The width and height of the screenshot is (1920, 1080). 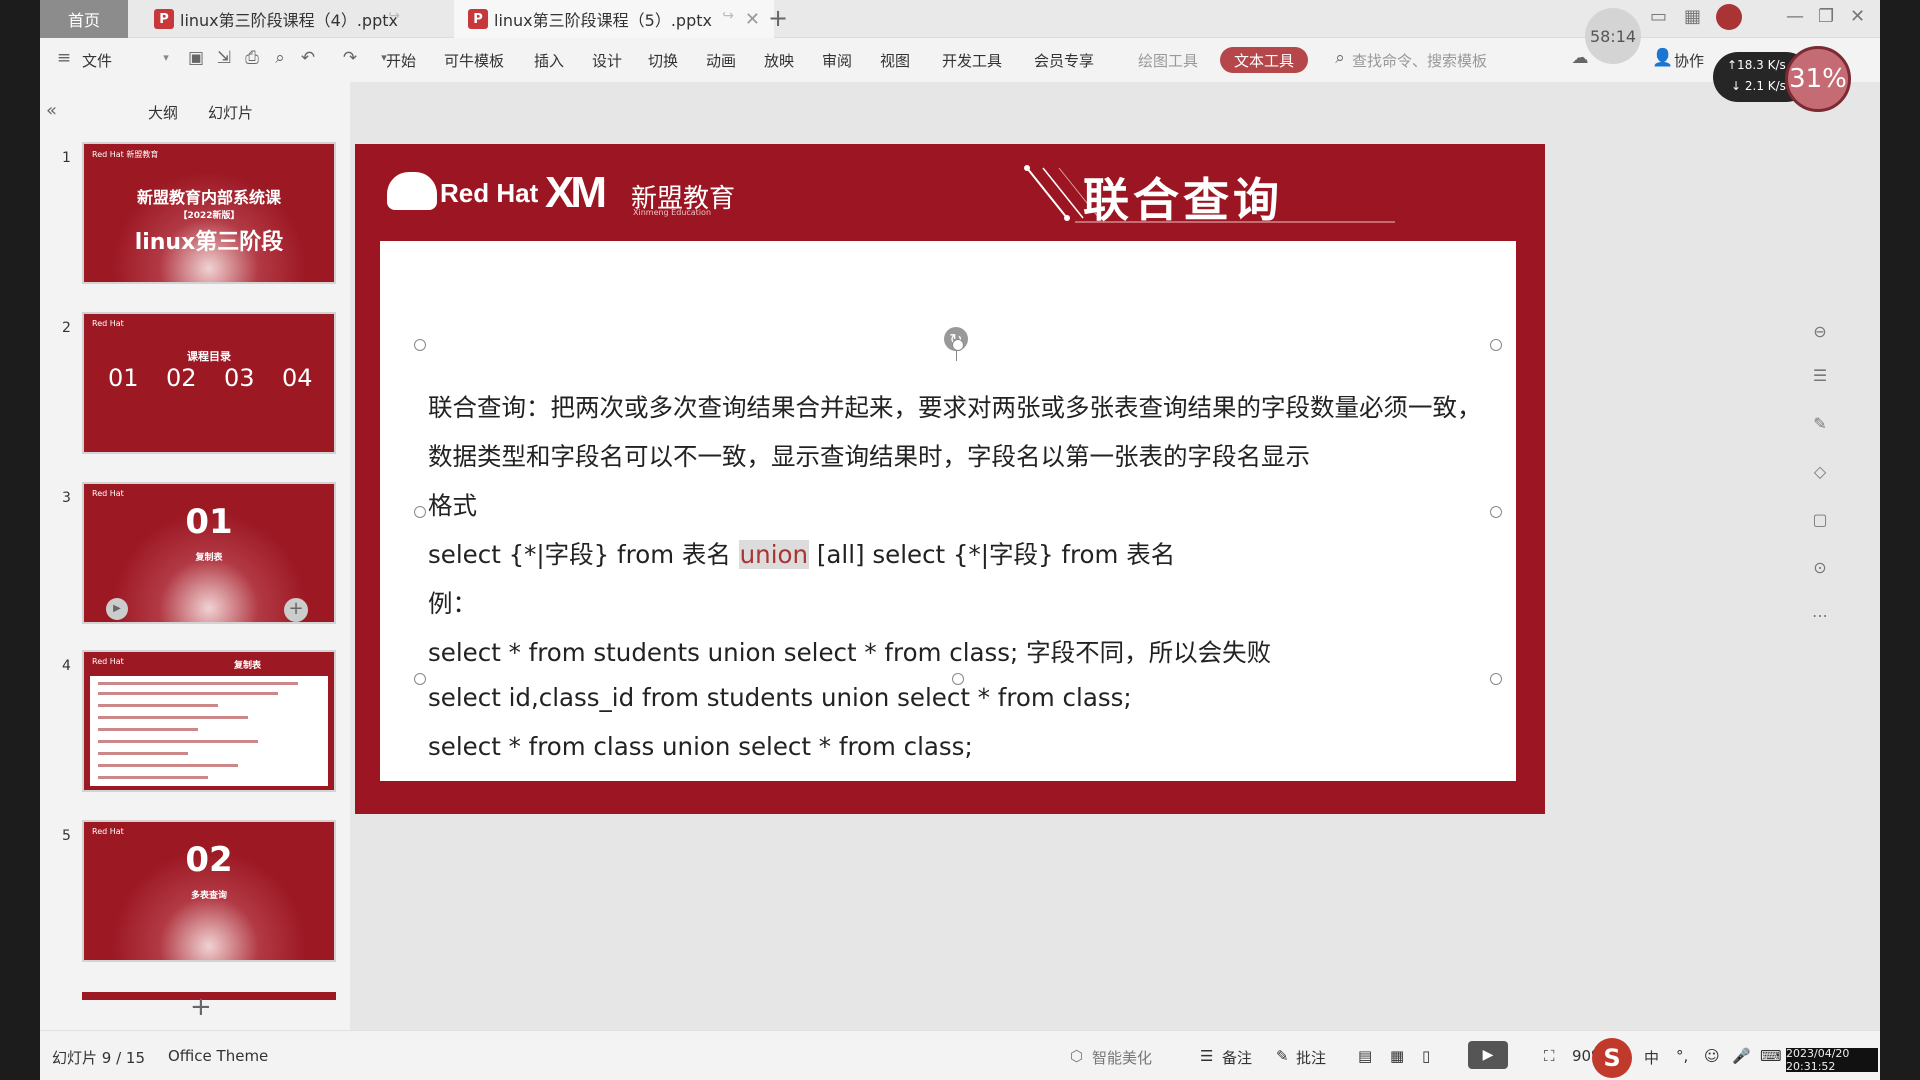 I want to click on fill-icon: ◇, so click(x=1820, y=472).